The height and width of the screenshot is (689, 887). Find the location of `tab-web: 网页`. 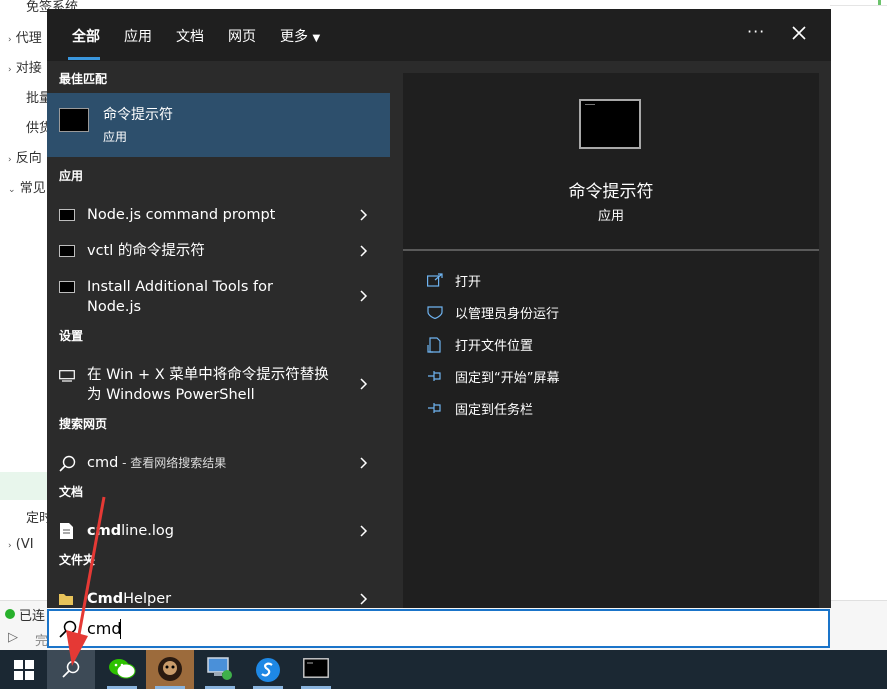

tab-web: 网页 is located at coordinates (242, 36).